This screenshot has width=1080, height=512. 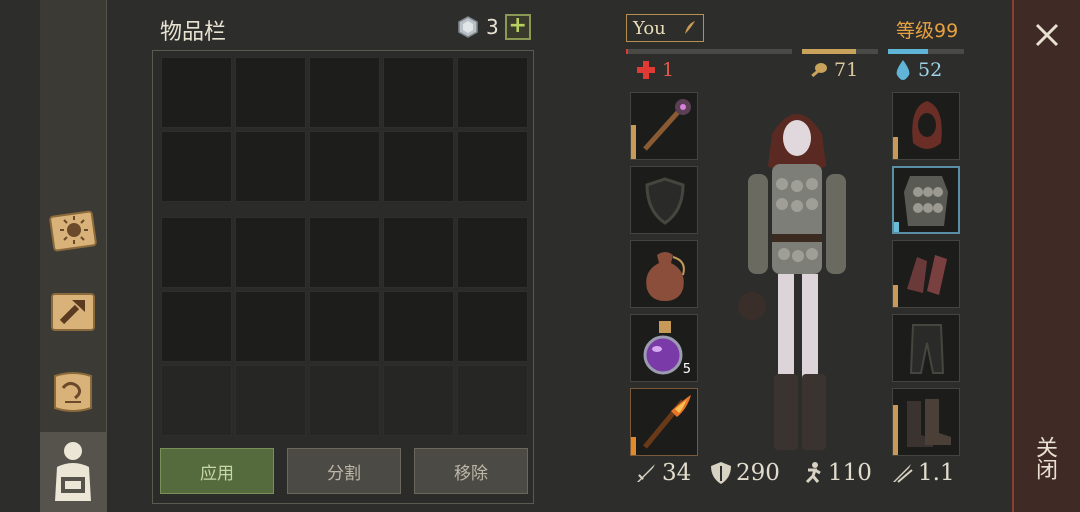 I want to click on hammer-icon, so click(x=73, y=312).